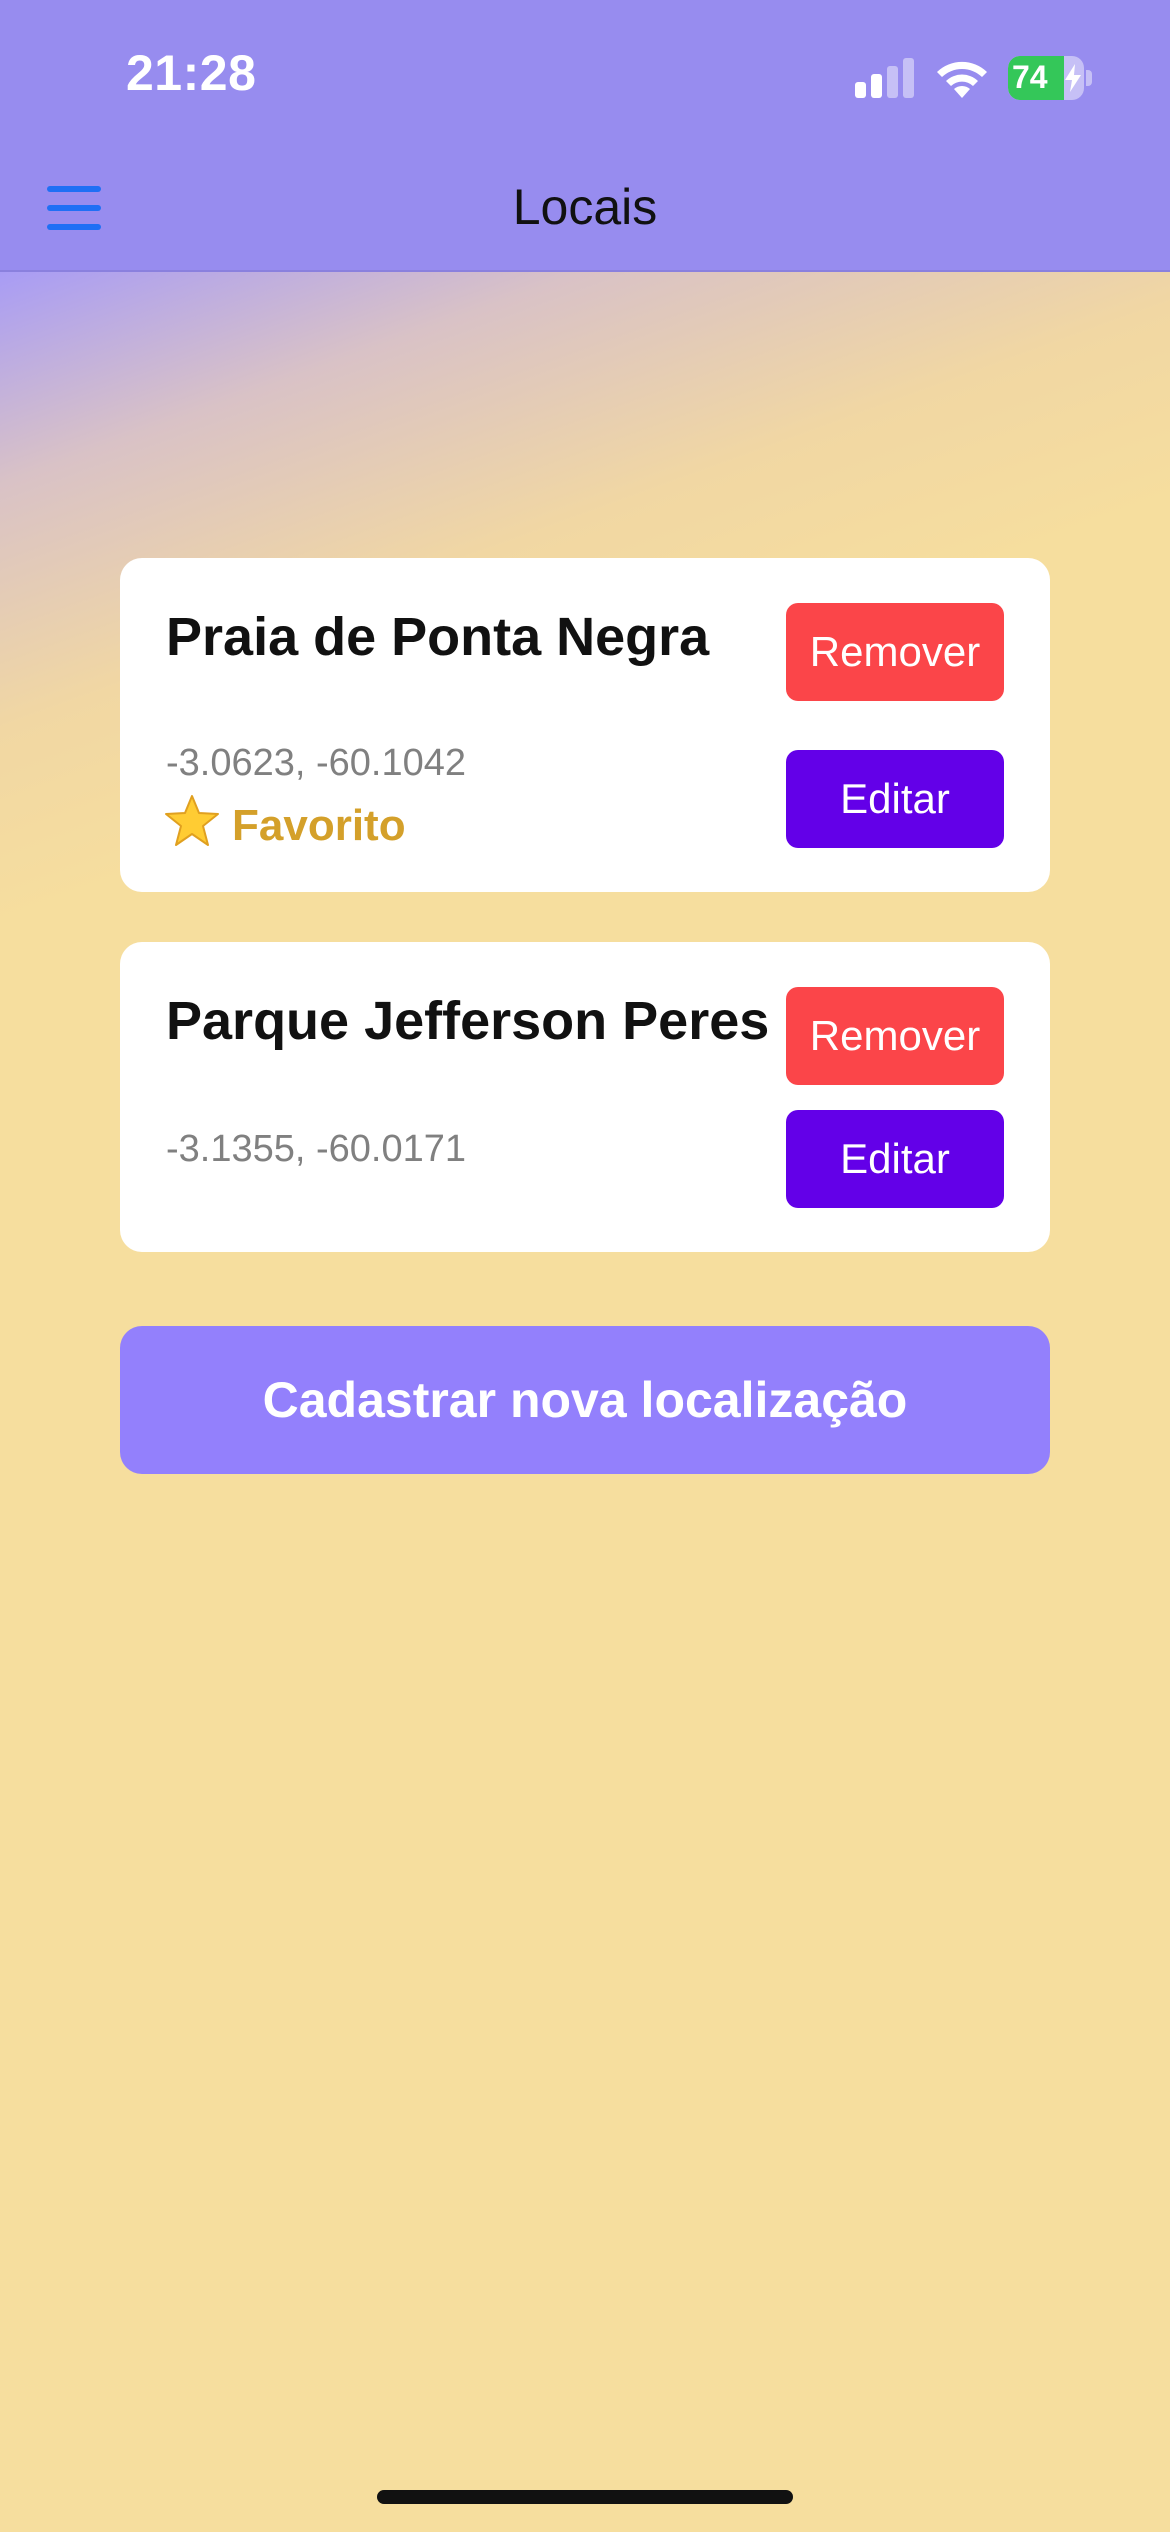  I want to click on location-name: Parque Jefferson Peres, so click(468, 1021).